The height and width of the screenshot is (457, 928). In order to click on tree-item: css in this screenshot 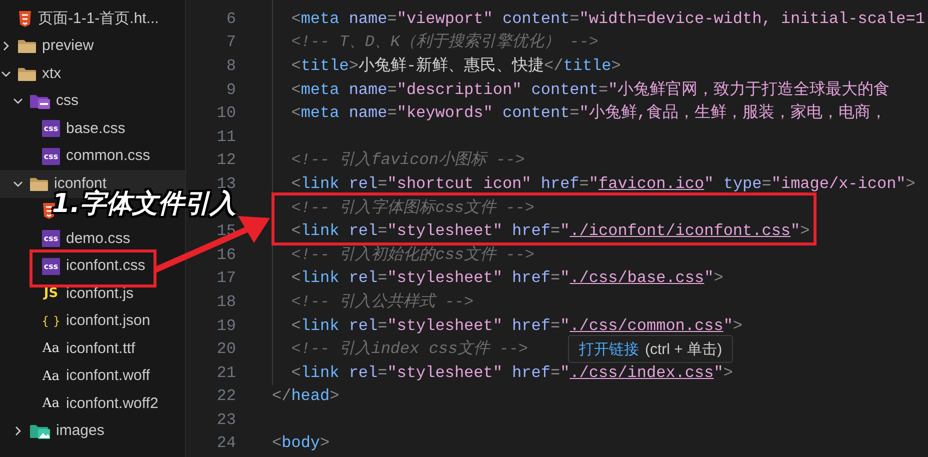, I will do `click(92, 101)`.